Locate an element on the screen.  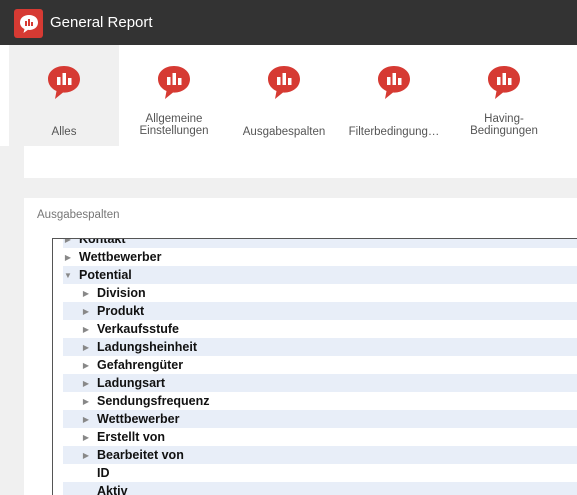
tree-row: ▶ Kontakt is located at coordinates (320, 243).